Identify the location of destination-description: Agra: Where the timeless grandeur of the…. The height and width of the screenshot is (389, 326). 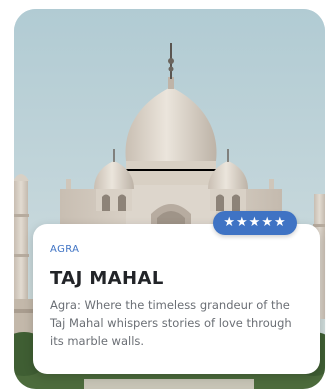
(171, 323).